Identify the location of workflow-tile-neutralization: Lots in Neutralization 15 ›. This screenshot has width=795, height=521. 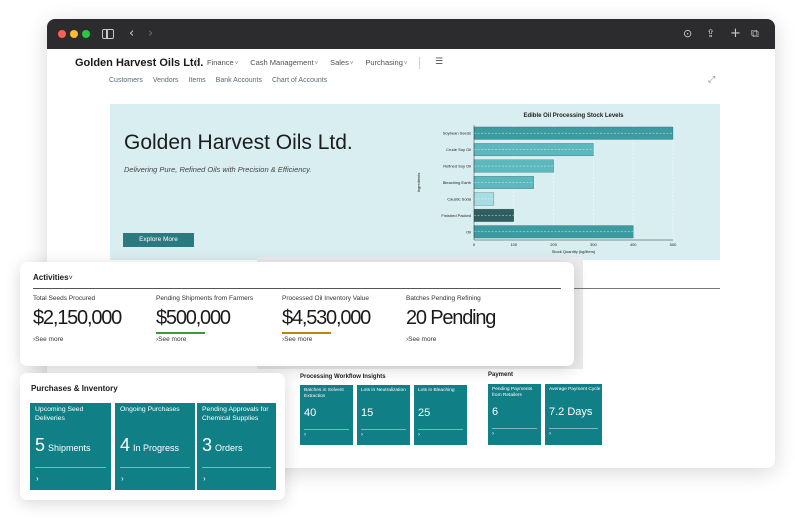
(383, 415).